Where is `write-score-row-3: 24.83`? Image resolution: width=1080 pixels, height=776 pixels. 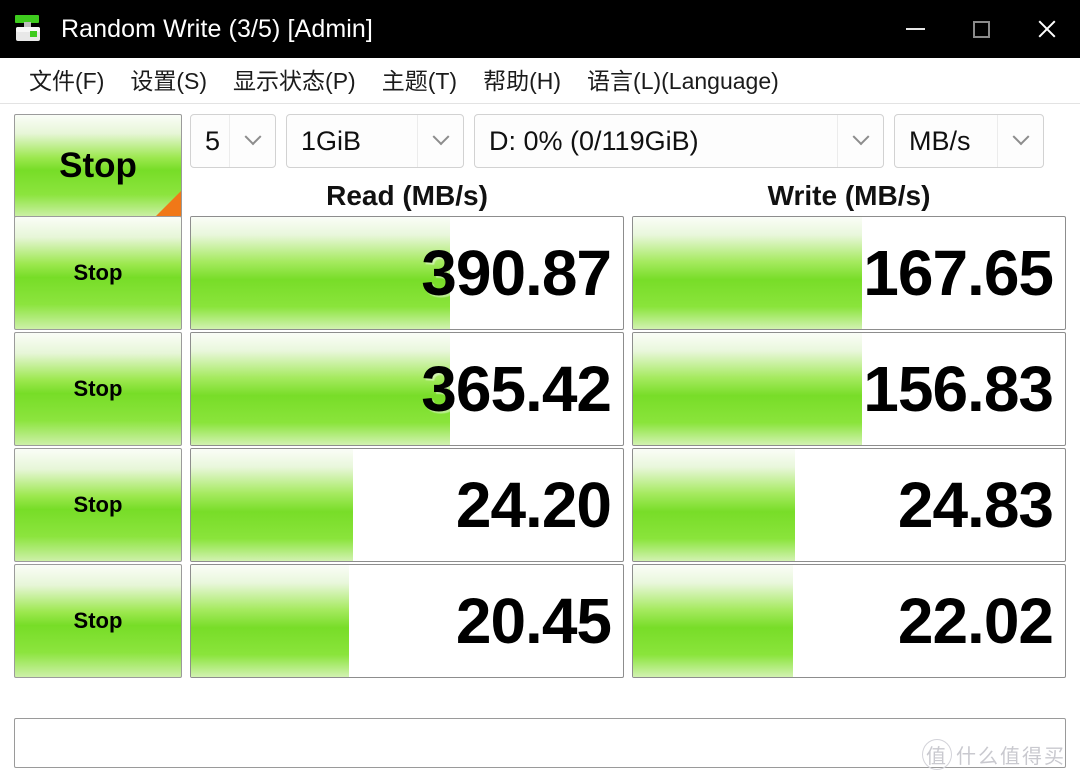 write-score-row-3: 24.83 is located at coordinates (975, 505).